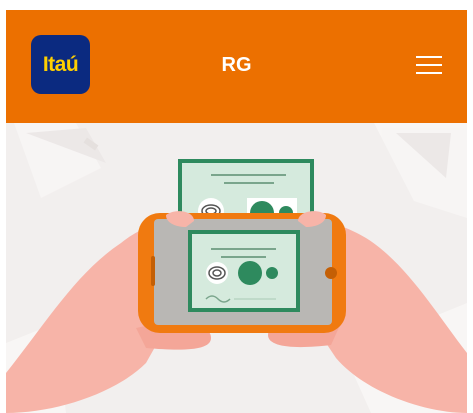 The height and width of the screenshot is (413, 473). I want to click on smartphone, so click(242, 273).